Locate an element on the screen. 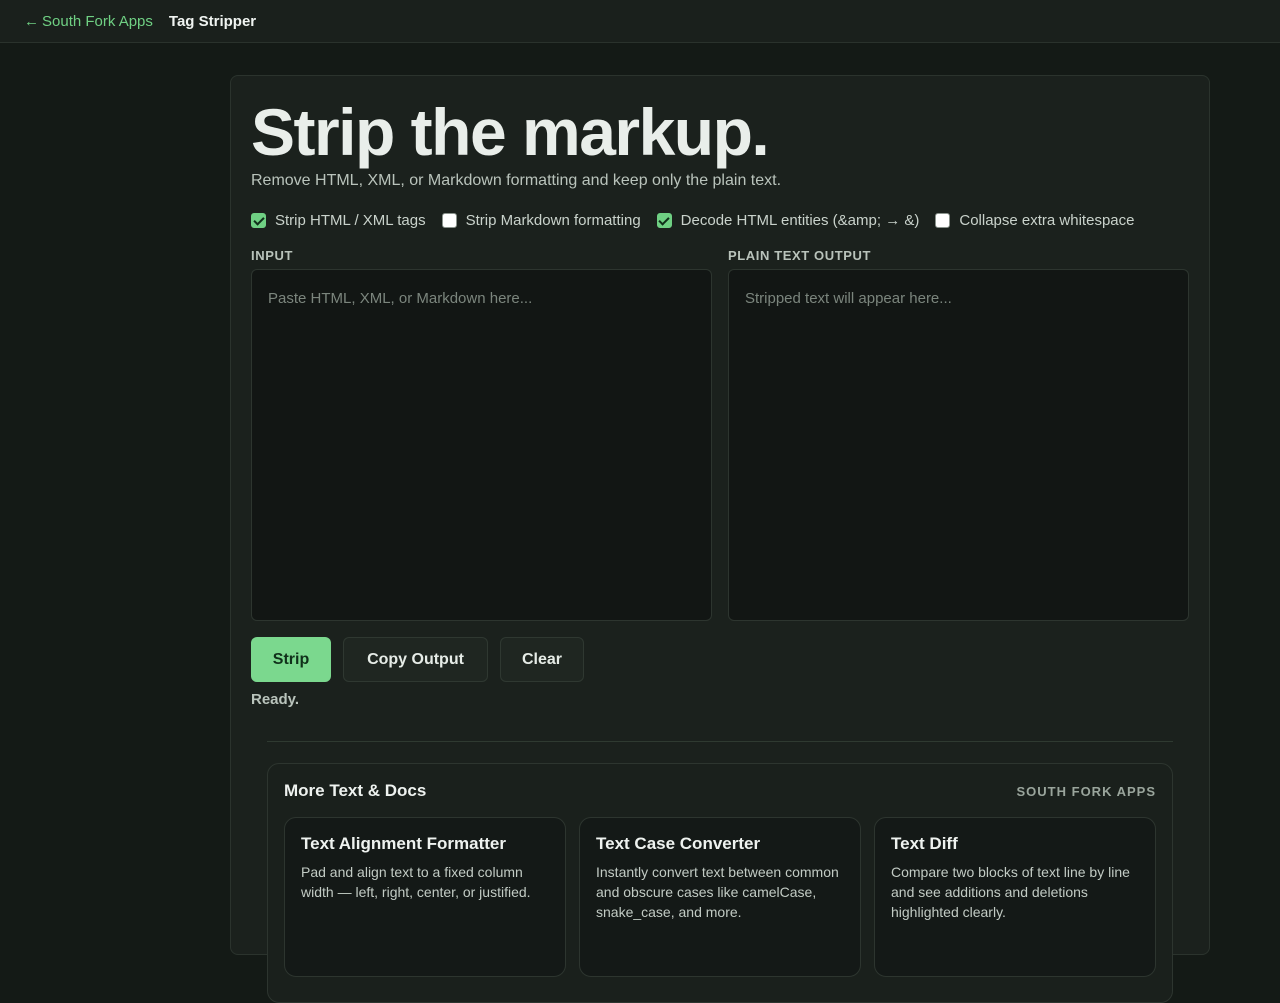 Image resolution: width=1280 pixels, height=1003 pixels. back-to-south-fork-apps-link: ← South Fork Apps is located at coordinates (88, 21).